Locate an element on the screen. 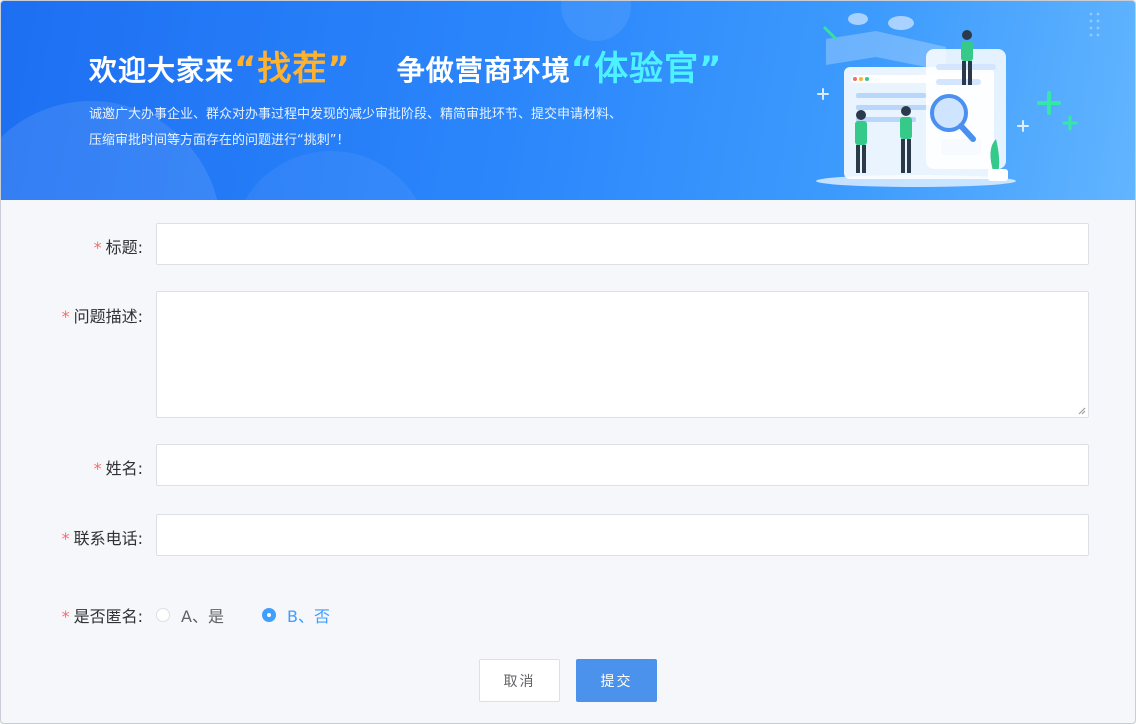 The width and height of the screenshot is (1136, 724). name-input is located at coordinates (622, 465).